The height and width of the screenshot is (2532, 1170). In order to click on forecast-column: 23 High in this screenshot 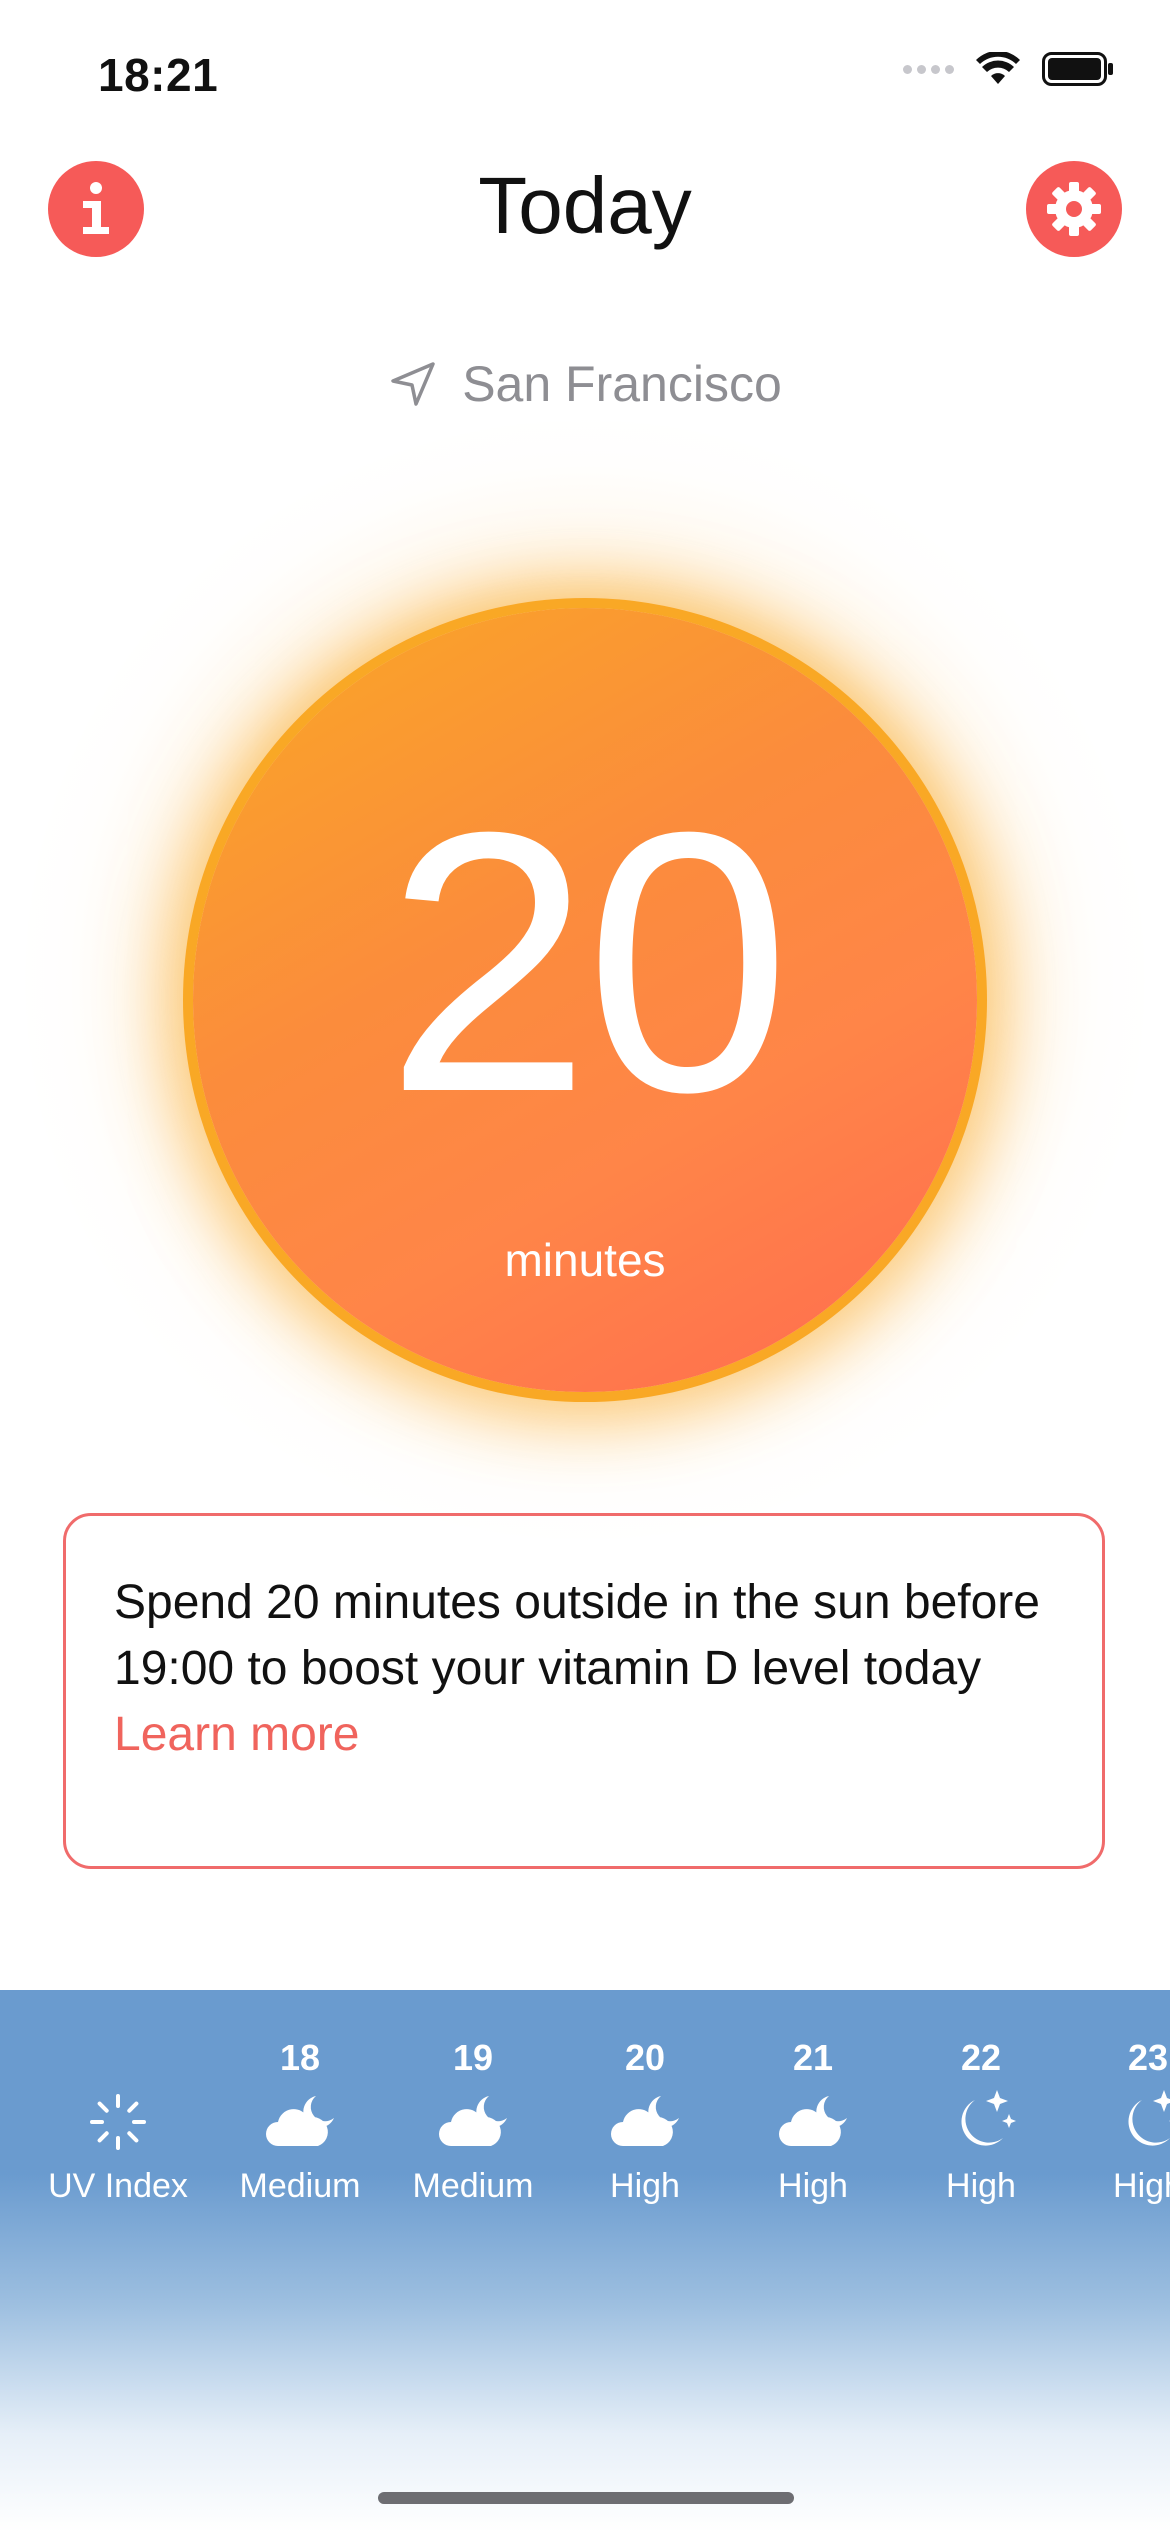, I will do `click(1114, 2119)`.